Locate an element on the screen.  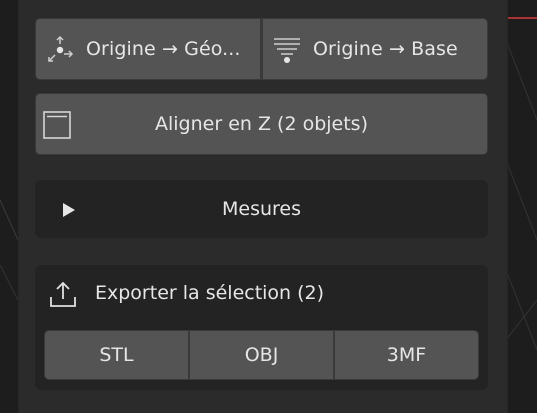
export-3mf-button: 3MF is located at coordinates (406, 355).